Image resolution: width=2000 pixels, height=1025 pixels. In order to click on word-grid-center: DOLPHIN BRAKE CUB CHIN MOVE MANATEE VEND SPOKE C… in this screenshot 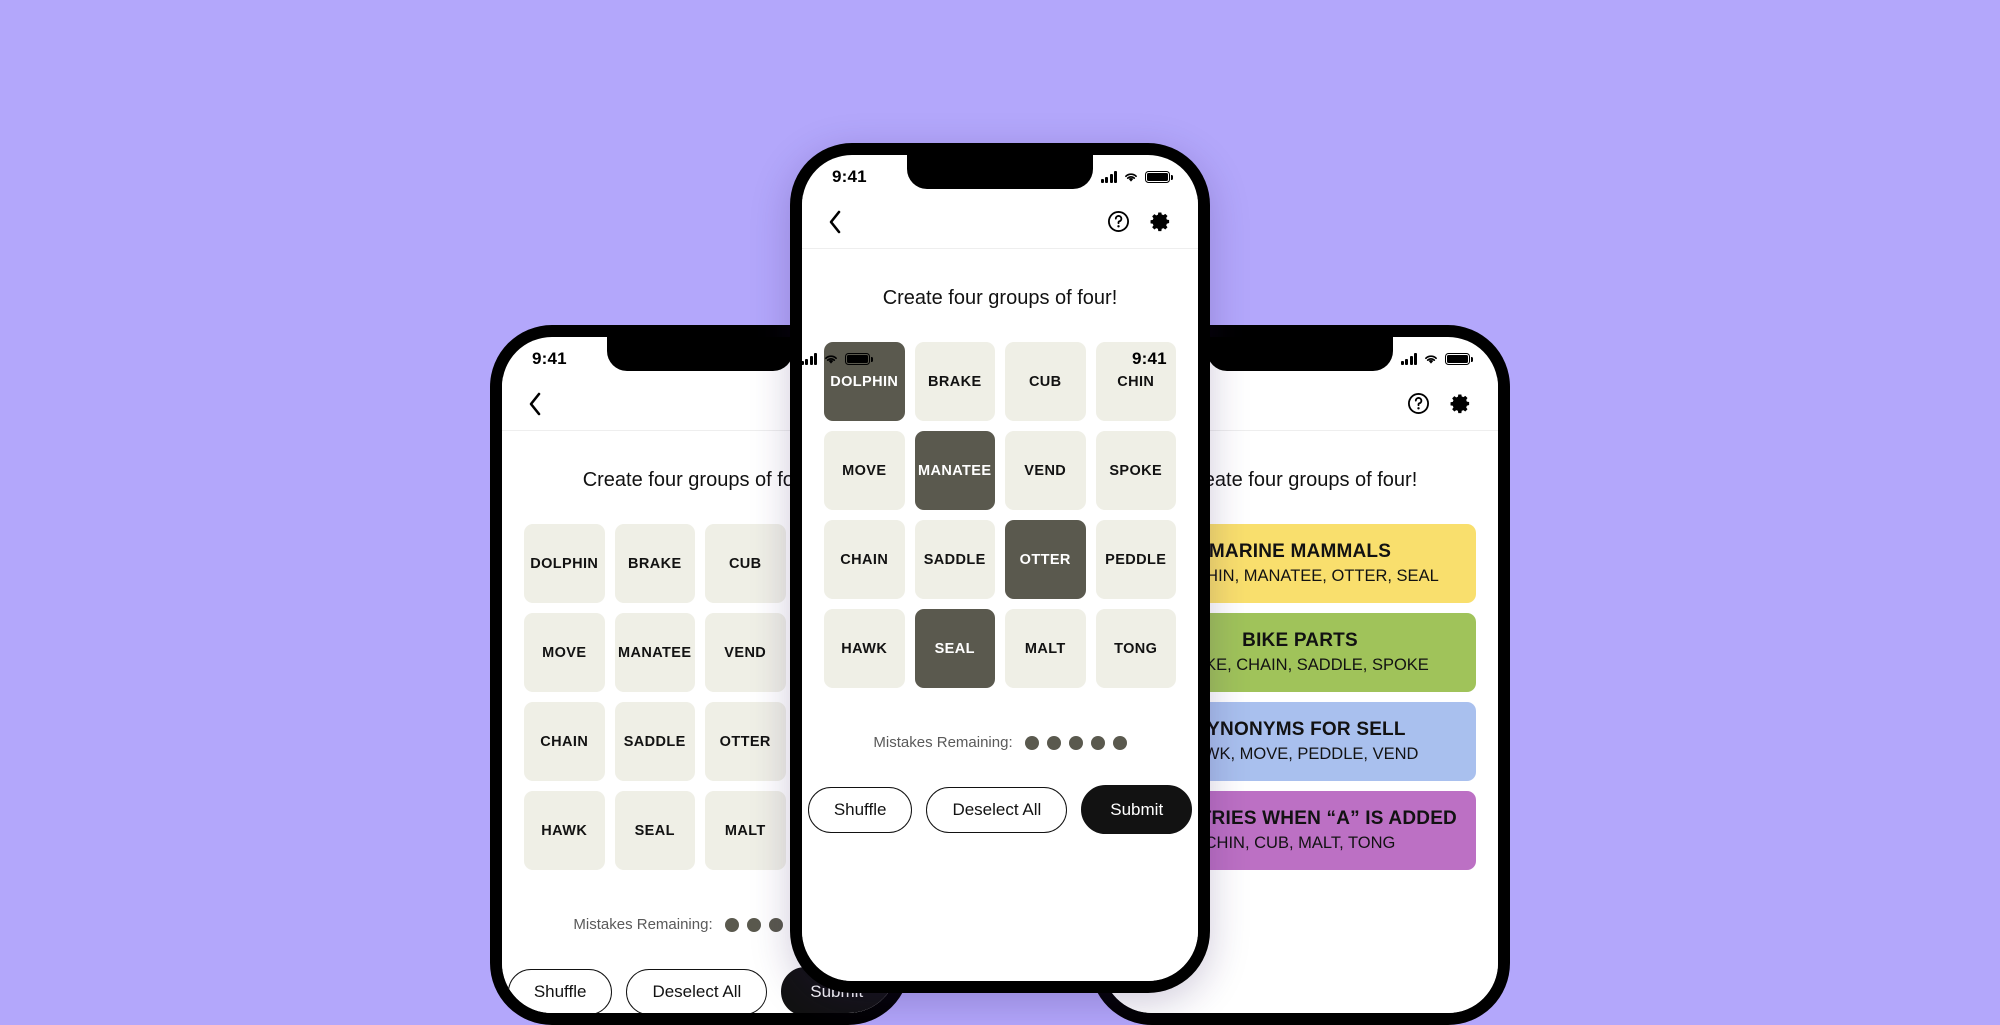, I will do `click(1000, 515)`.